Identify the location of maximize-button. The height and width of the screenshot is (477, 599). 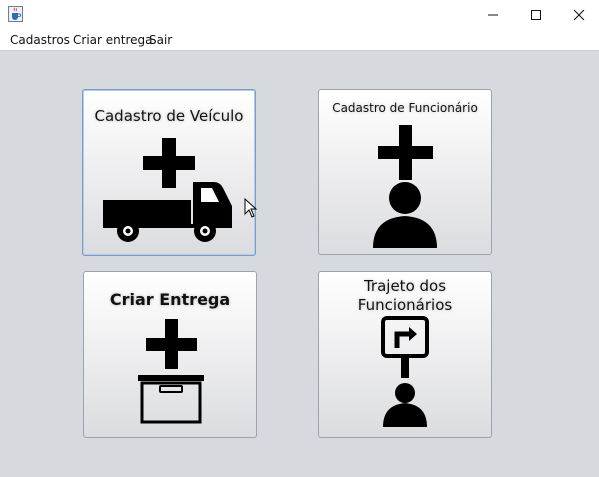
(536, 15).